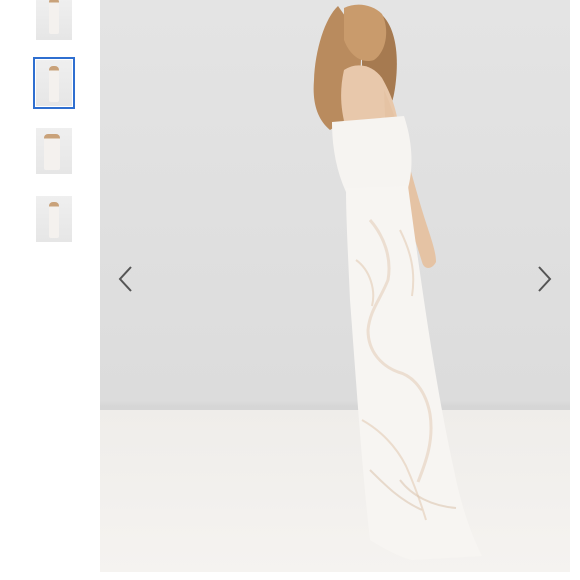 This screenshot has height=580, width=580. I want to click on chevron-left-icon, so click(125, 279).